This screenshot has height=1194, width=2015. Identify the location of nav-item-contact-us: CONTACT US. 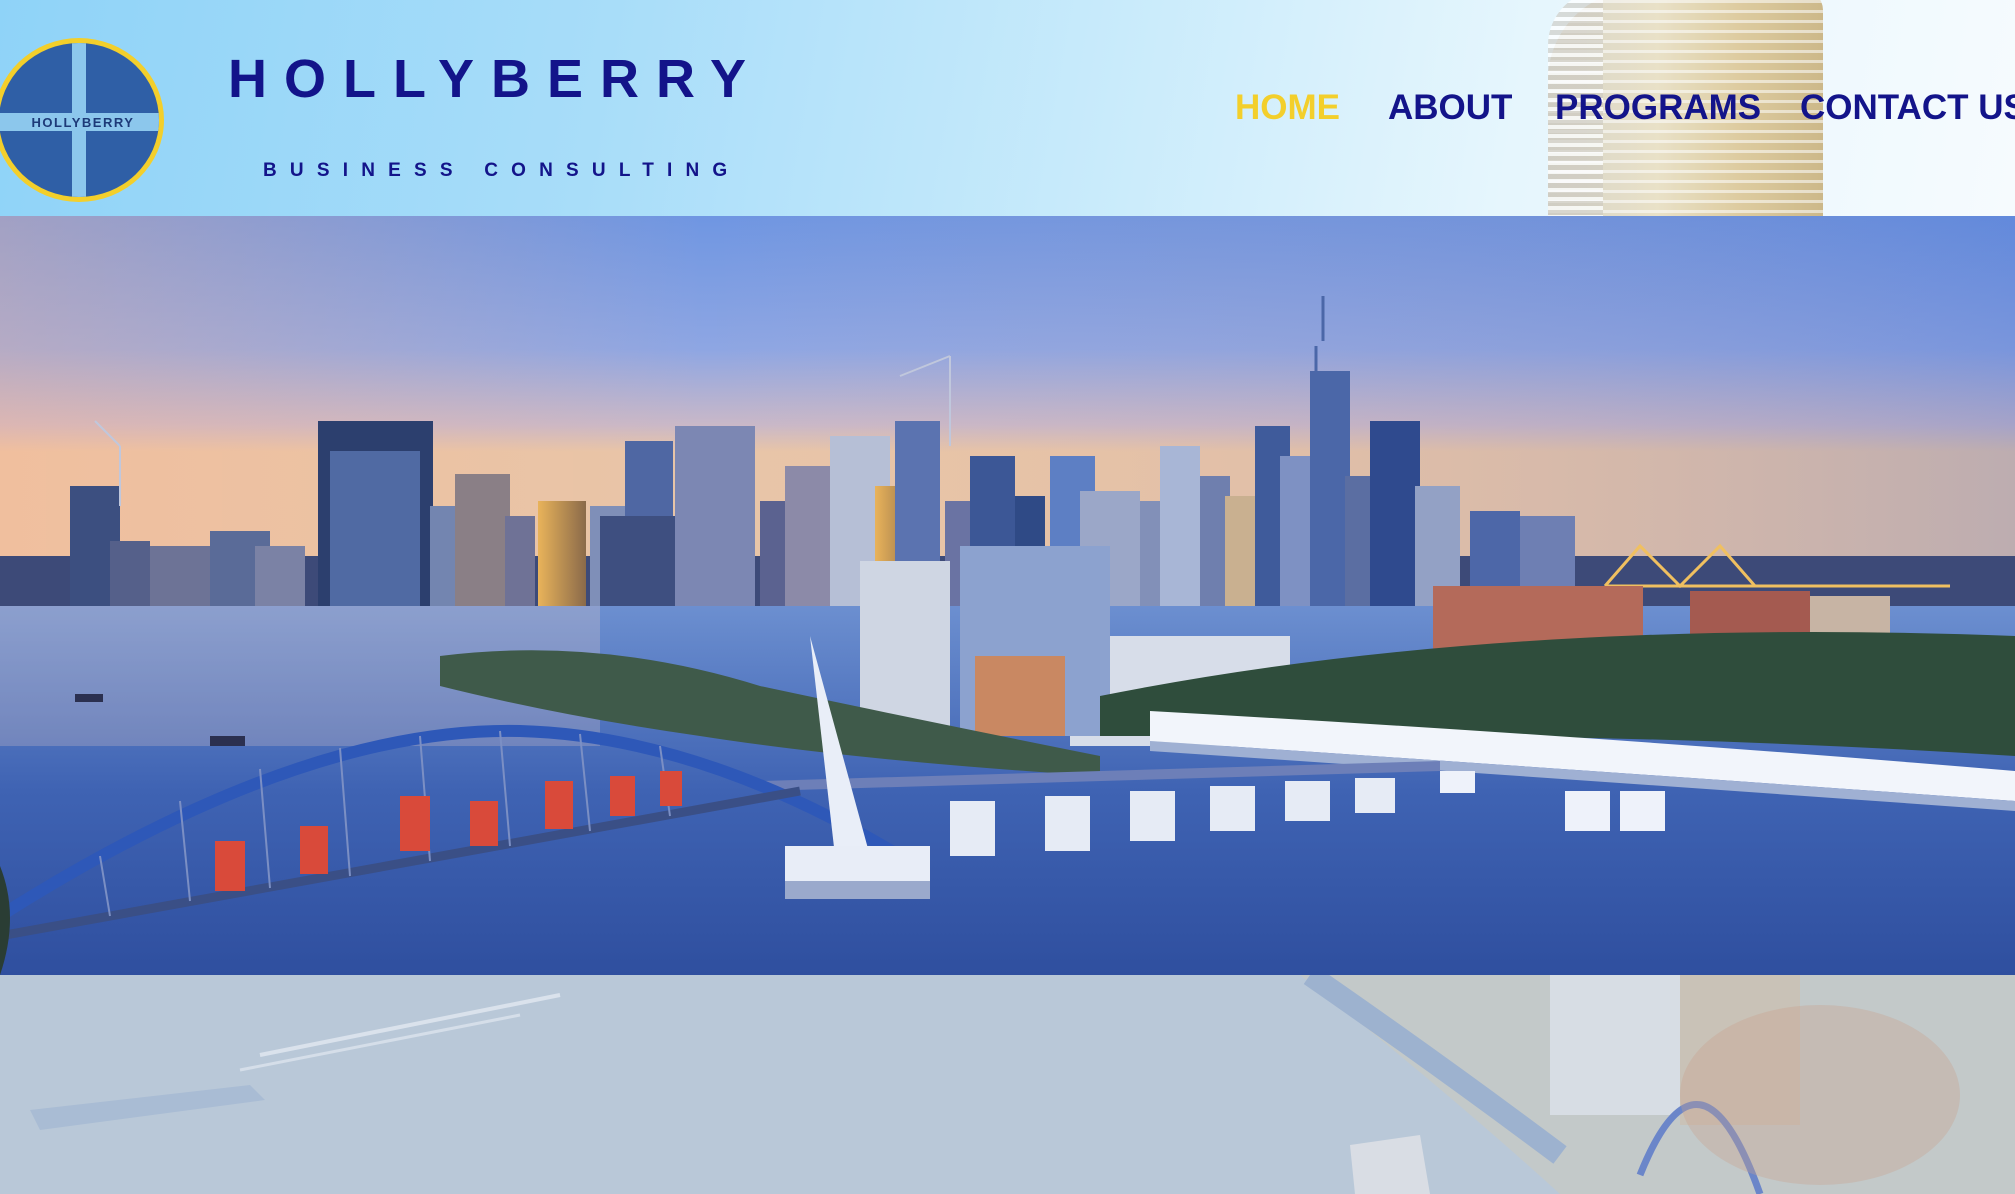
(1907, 108).